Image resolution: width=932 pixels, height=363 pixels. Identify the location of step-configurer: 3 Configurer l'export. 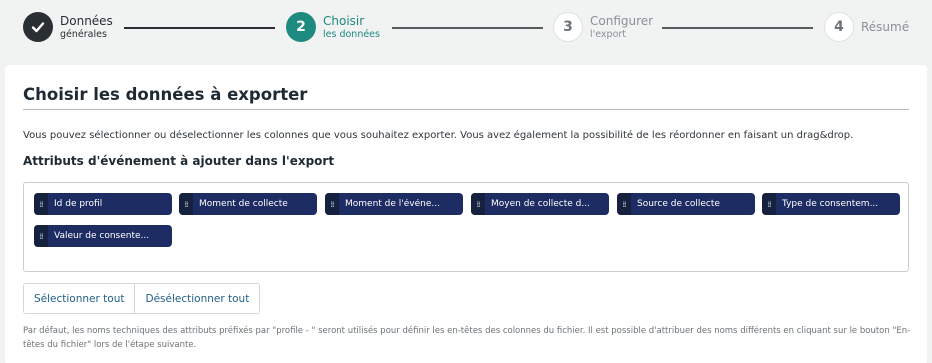
(603, 27).